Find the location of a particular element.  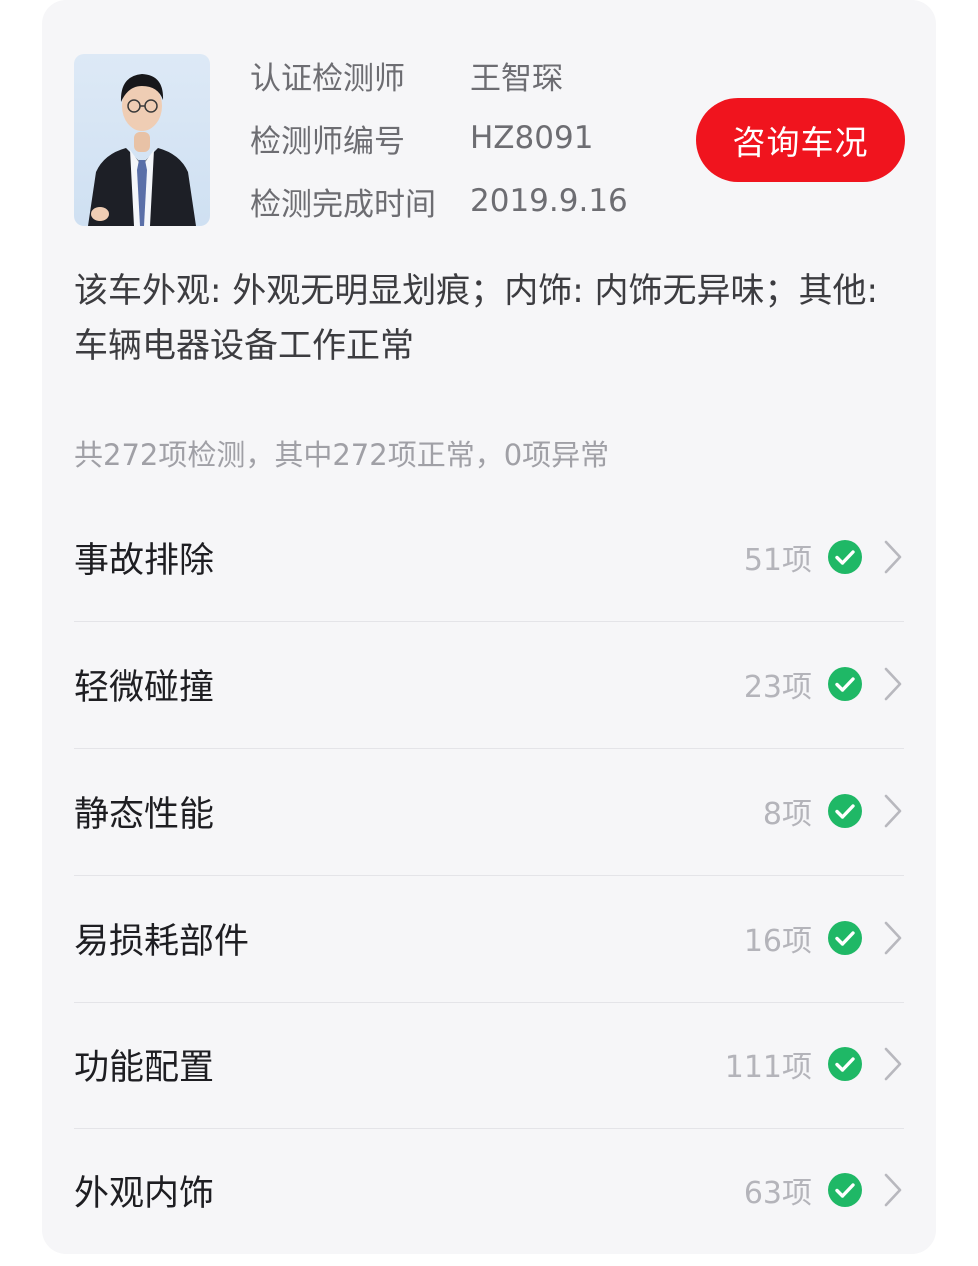

inspector-name-row: 认证检测师 王智琛 is located at coordinates (406, 76).